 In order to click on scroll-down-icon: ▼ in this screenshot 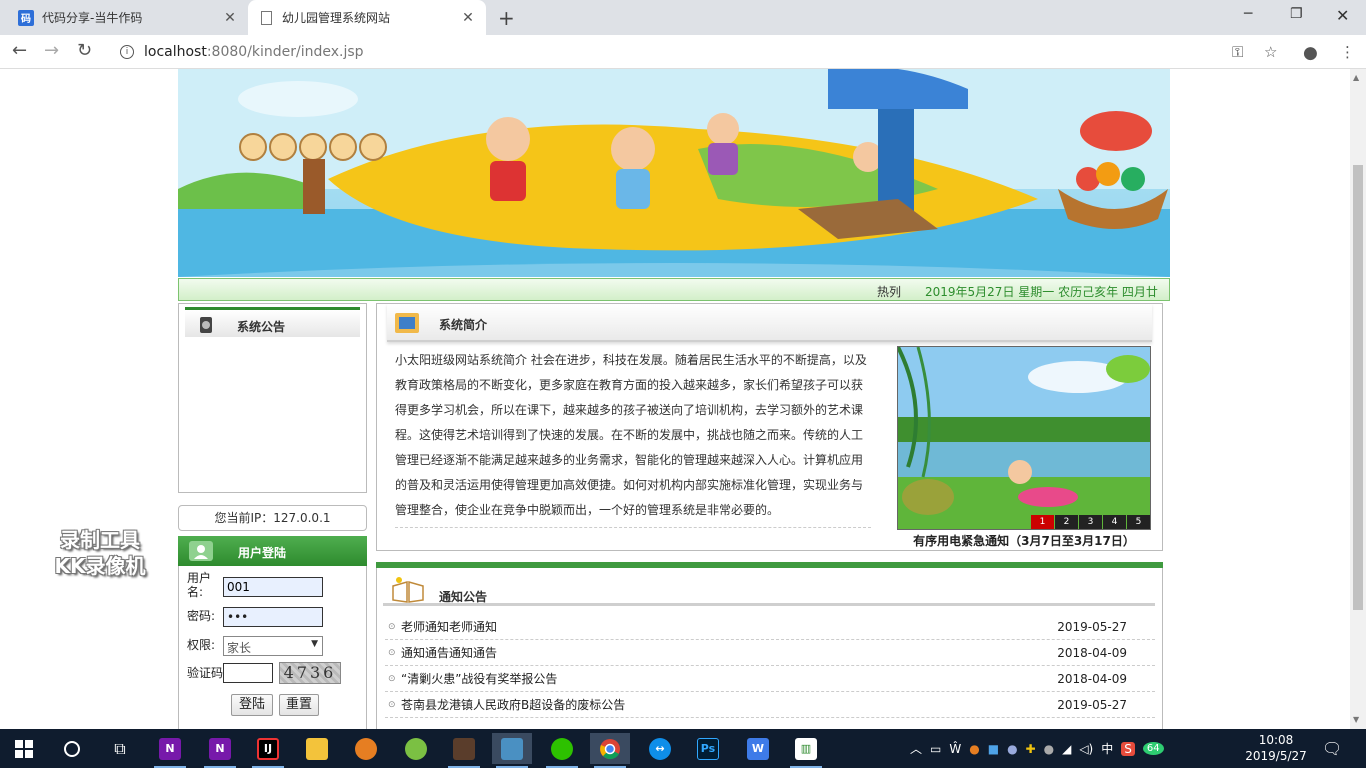, I will do `click(1356, 719)`.